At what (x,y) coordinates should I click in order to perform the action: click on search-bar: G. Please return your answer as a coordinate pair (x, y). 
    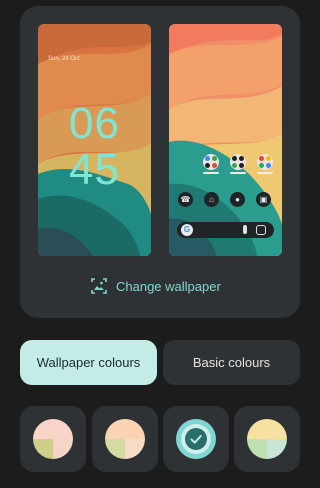
    Looking at the image, I should click on (225, 230).